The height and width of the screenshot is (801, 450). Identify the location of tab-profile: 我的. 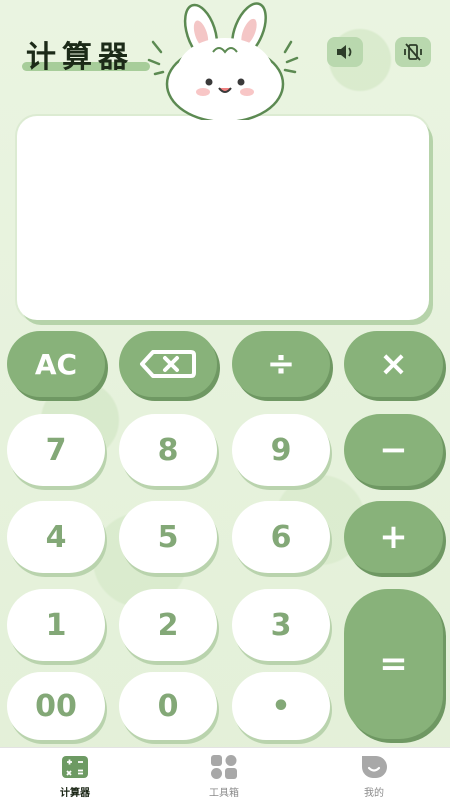
(374, 776).